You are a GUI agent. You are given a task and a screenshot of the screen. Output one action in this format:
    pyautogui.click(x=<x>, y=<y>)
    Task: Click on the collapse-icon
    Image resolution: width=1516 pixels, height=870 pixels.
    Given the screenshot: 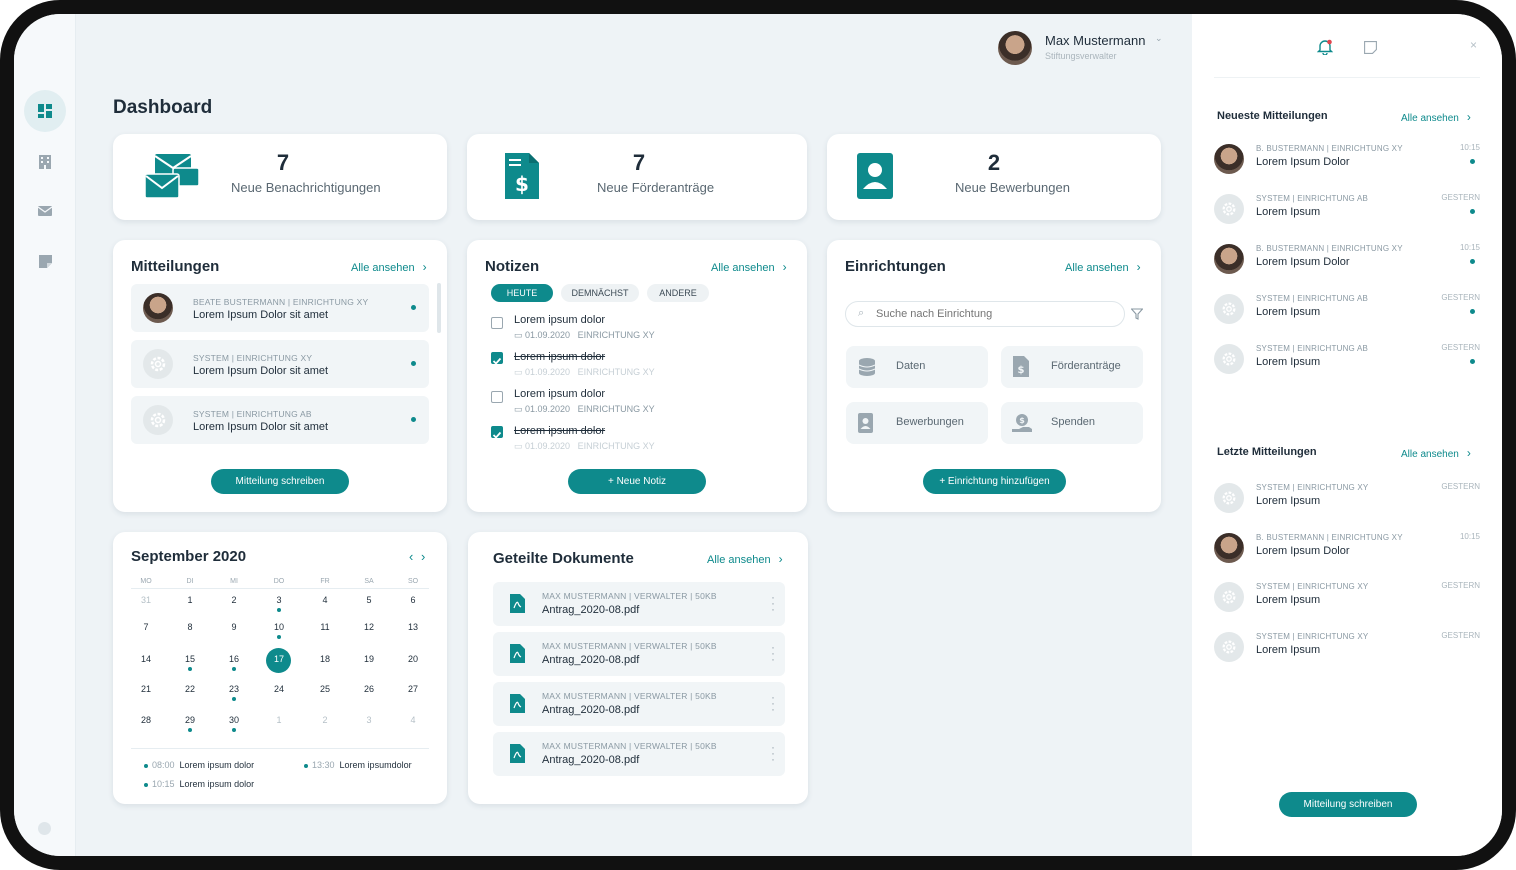 What is the action you would take?
    pyautogui.click(x=44, y=828)
    